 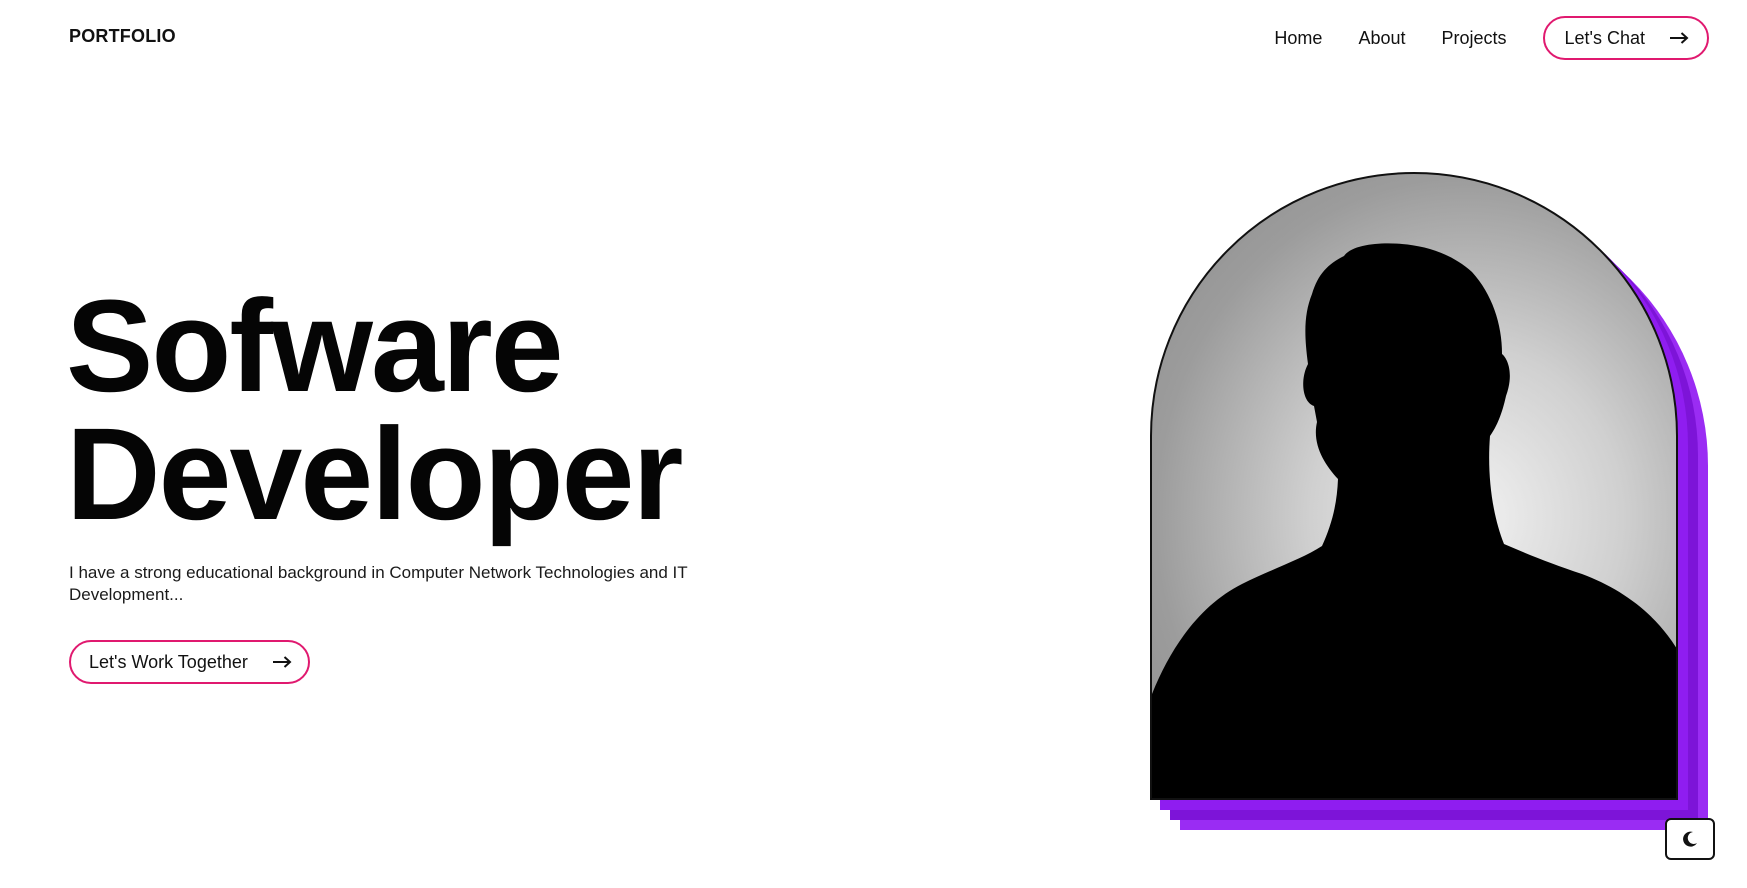 I want to click on hero-title: Sofware Developer, so click(x=374, y=409).